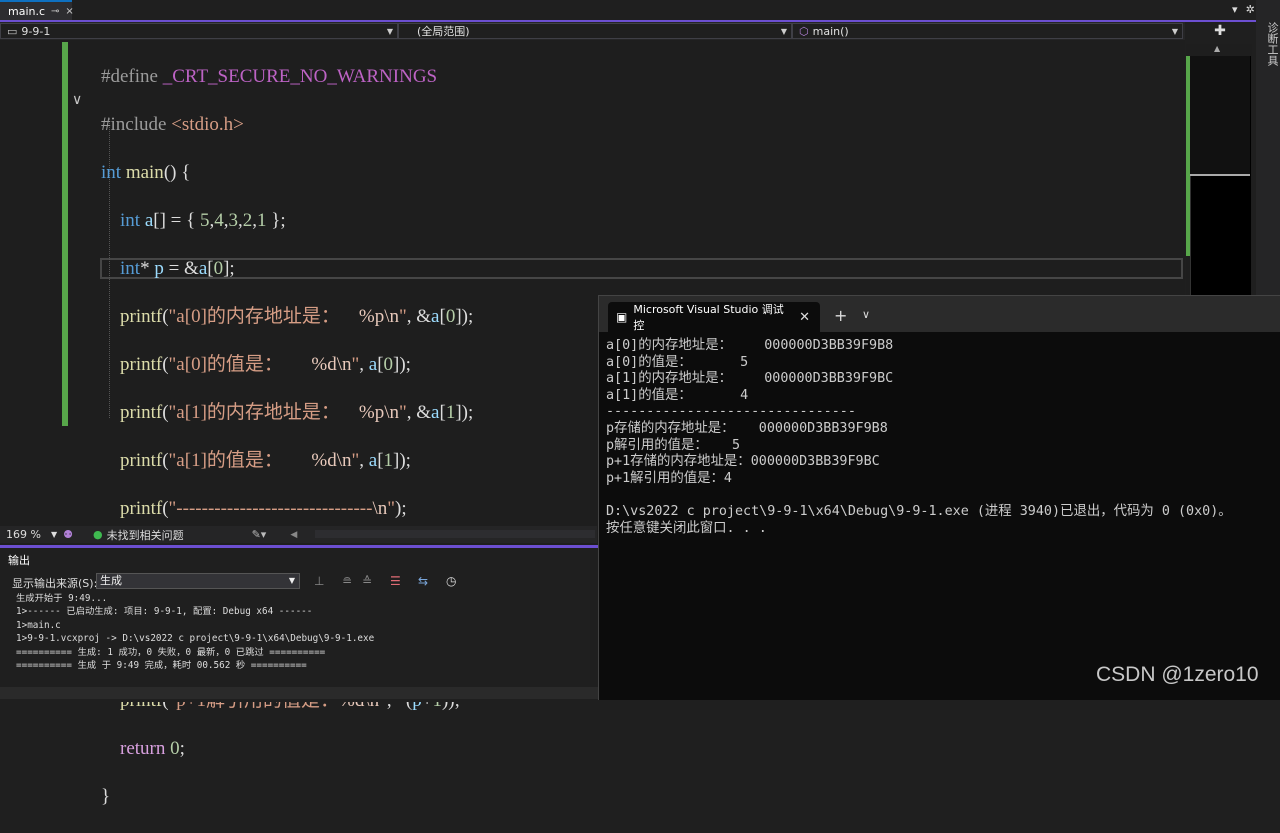 The image size is (1280, 833). What do you see at coordinates (293, 535) in the screenshot?
I see `scroll-left-icon: ◀` at bounding box center [293, 535].